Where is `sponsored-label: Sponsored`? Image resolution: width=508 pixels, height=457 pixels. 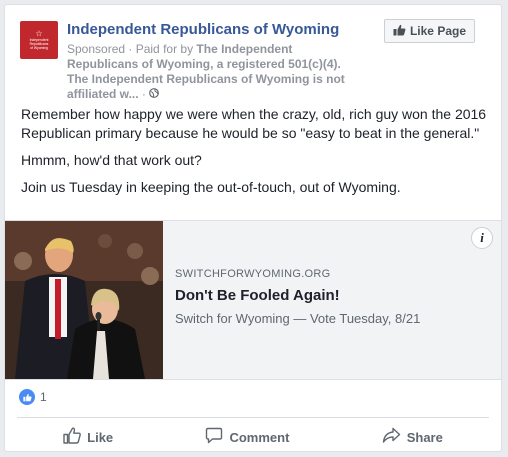 sponsored-label: Sponsored is located at coordinates (96, 49).